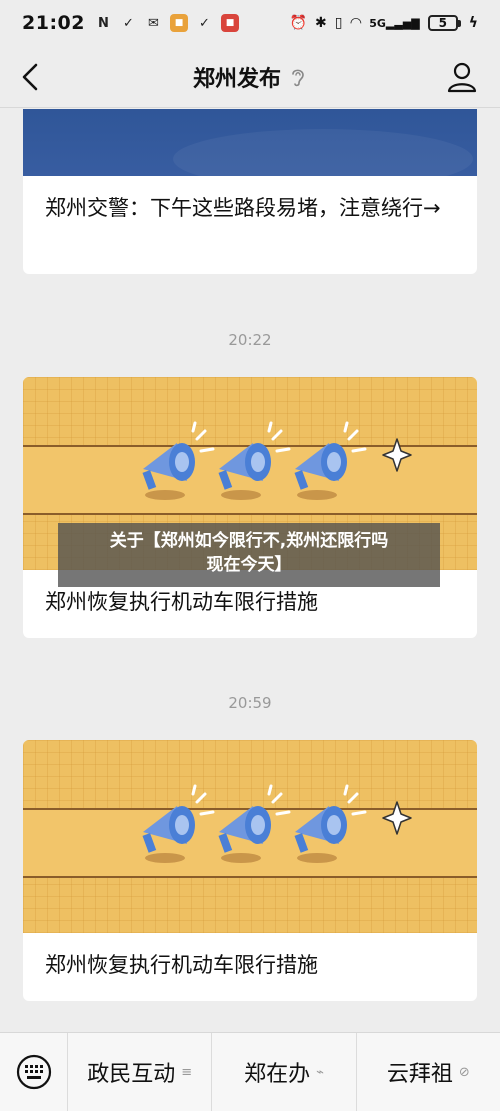  What do you see at coordinates (298, 77) in the screenshot?
I see `ear-icon` at bounding box center [298, 77].